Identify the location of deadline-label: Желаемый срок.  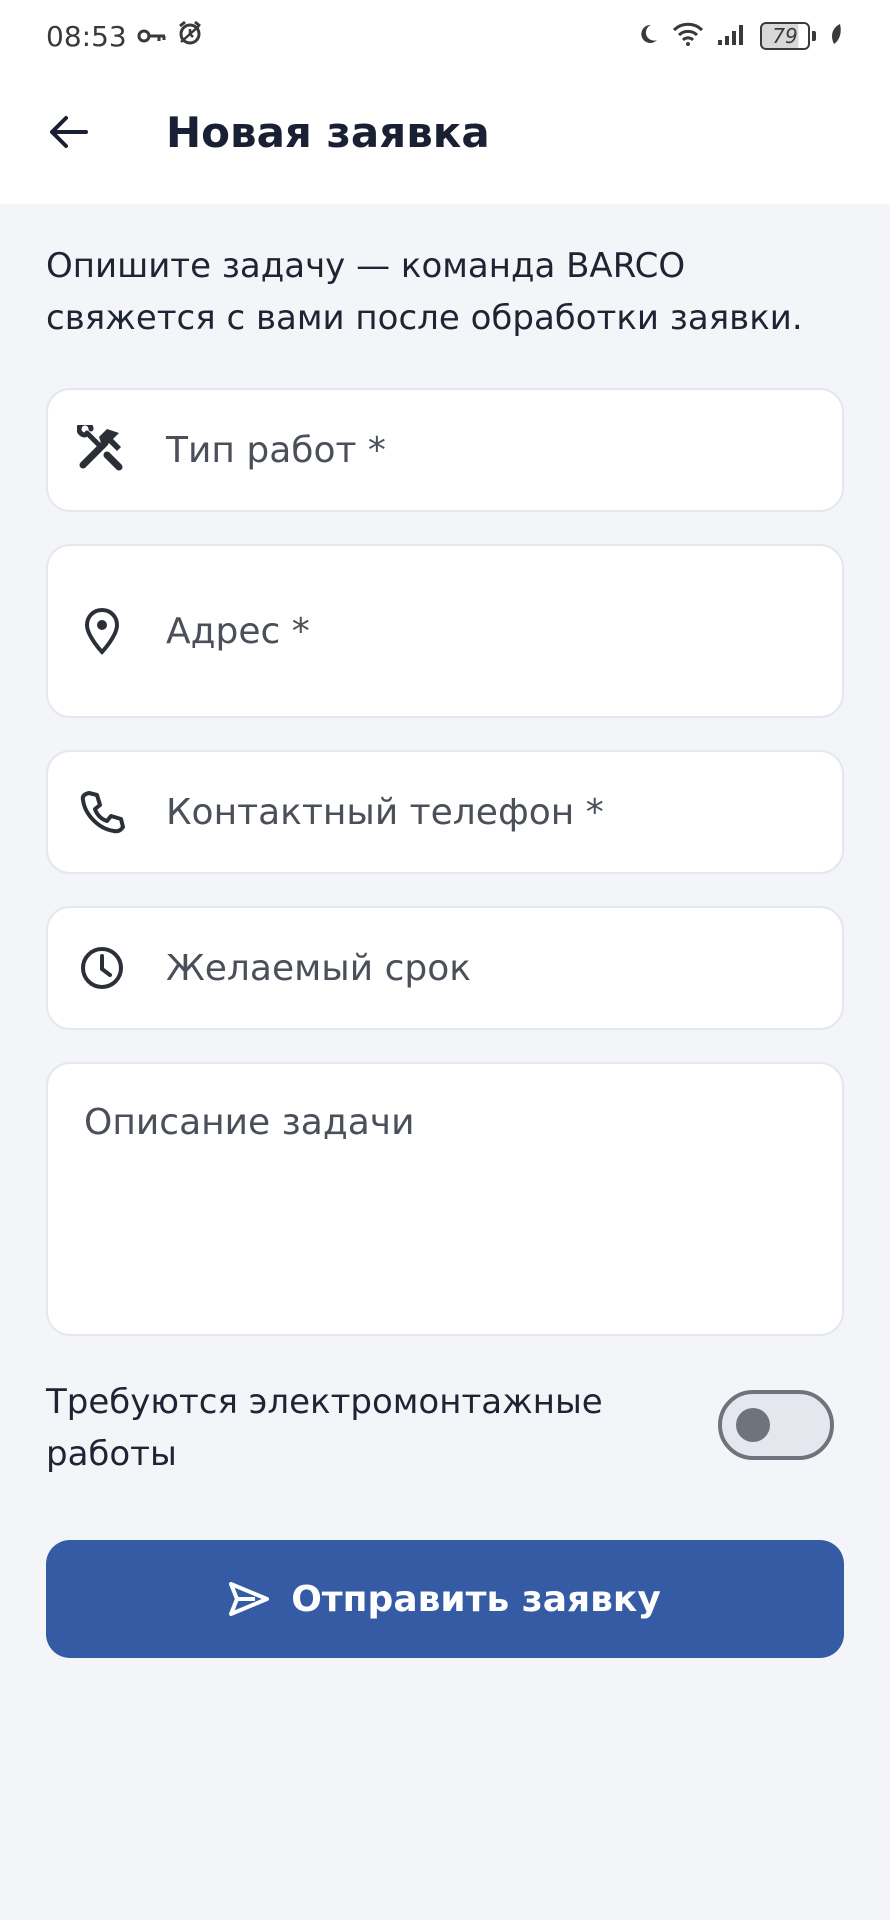
(318, 968).